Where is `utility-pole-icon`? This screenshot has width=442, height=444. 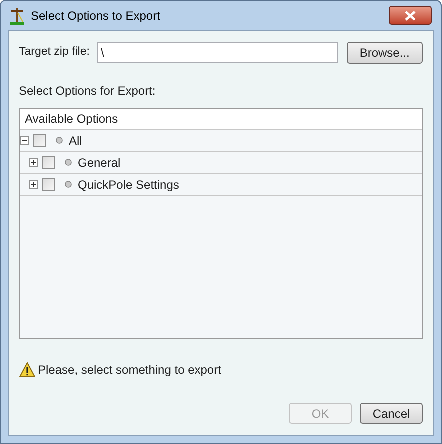 utility-pole-icon is located at coordinates (17, 15).